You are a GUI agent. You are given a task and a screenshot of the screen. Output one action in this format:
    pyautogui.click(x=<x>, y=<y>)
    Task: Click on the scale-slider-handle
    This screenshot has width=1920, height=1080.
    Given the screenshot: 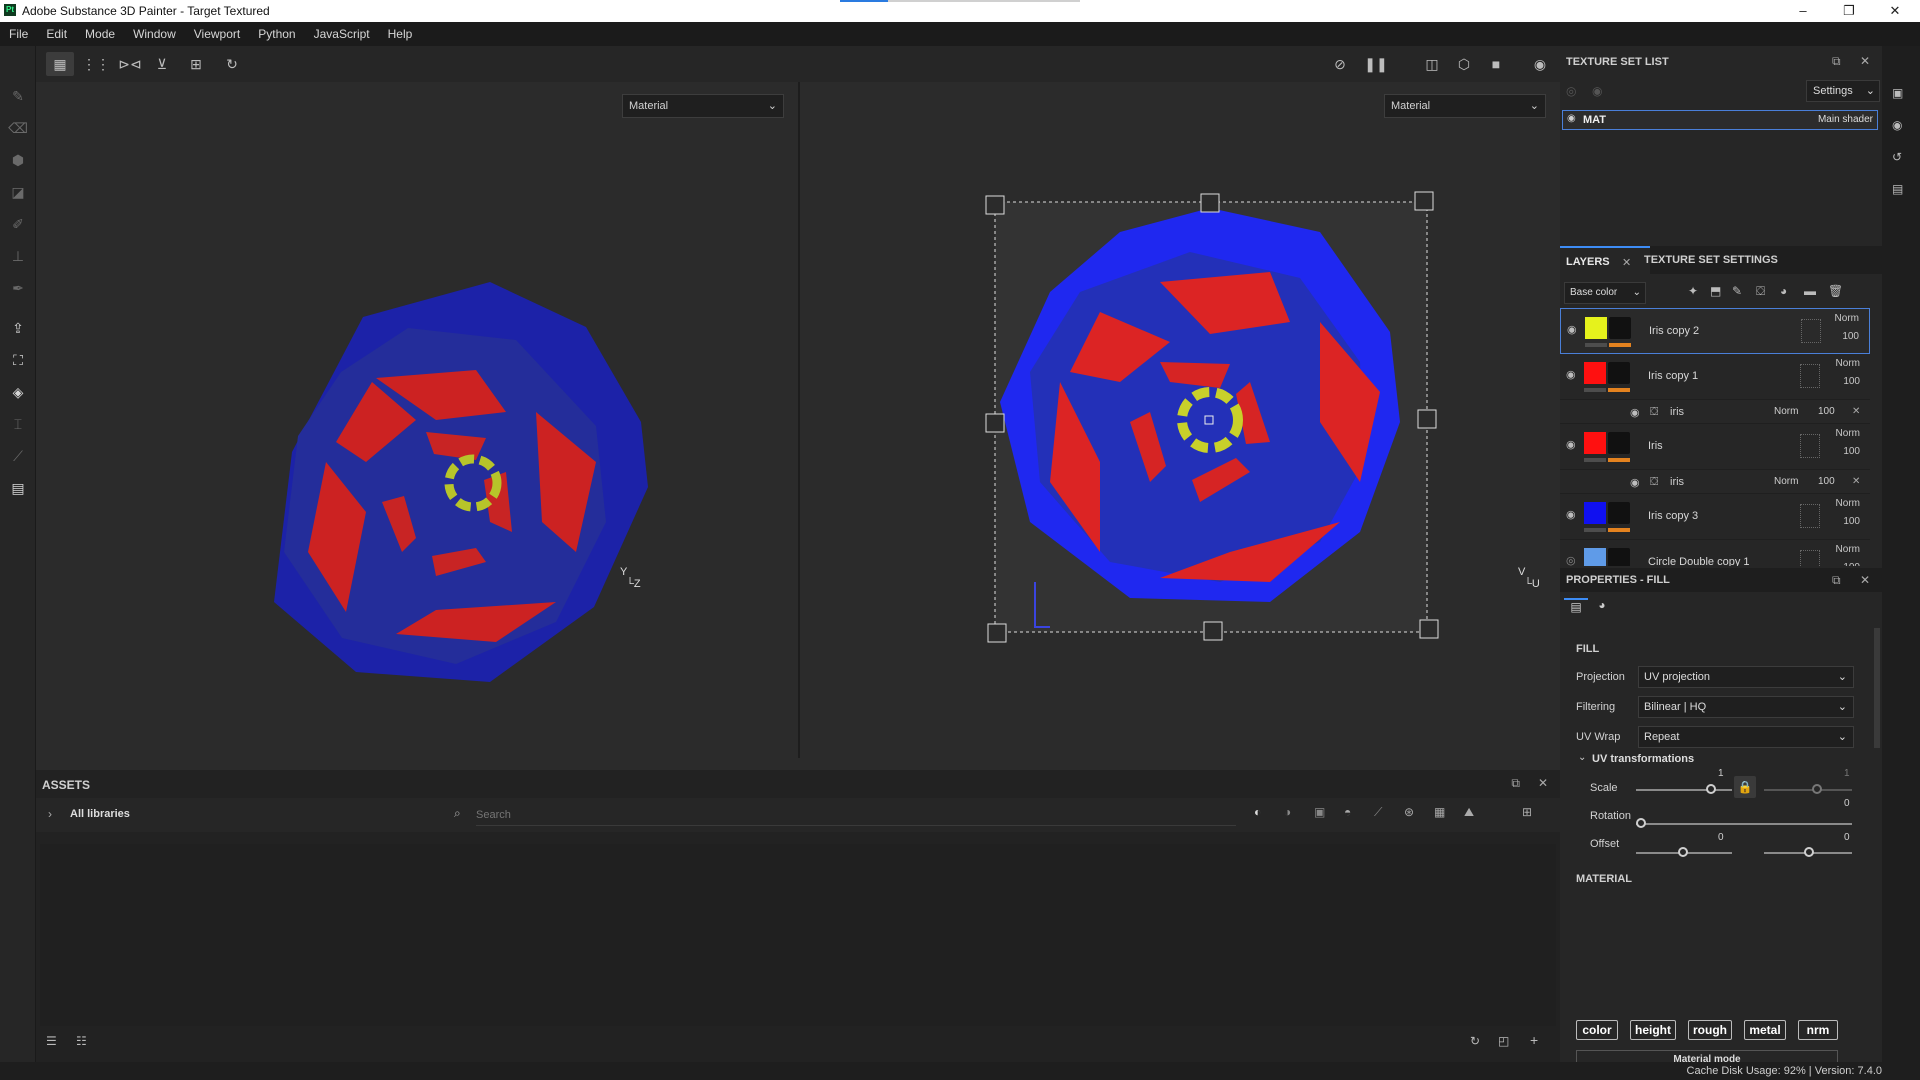 What is the action you would take?
    pyautogui.click(x=1711, y=789)
    